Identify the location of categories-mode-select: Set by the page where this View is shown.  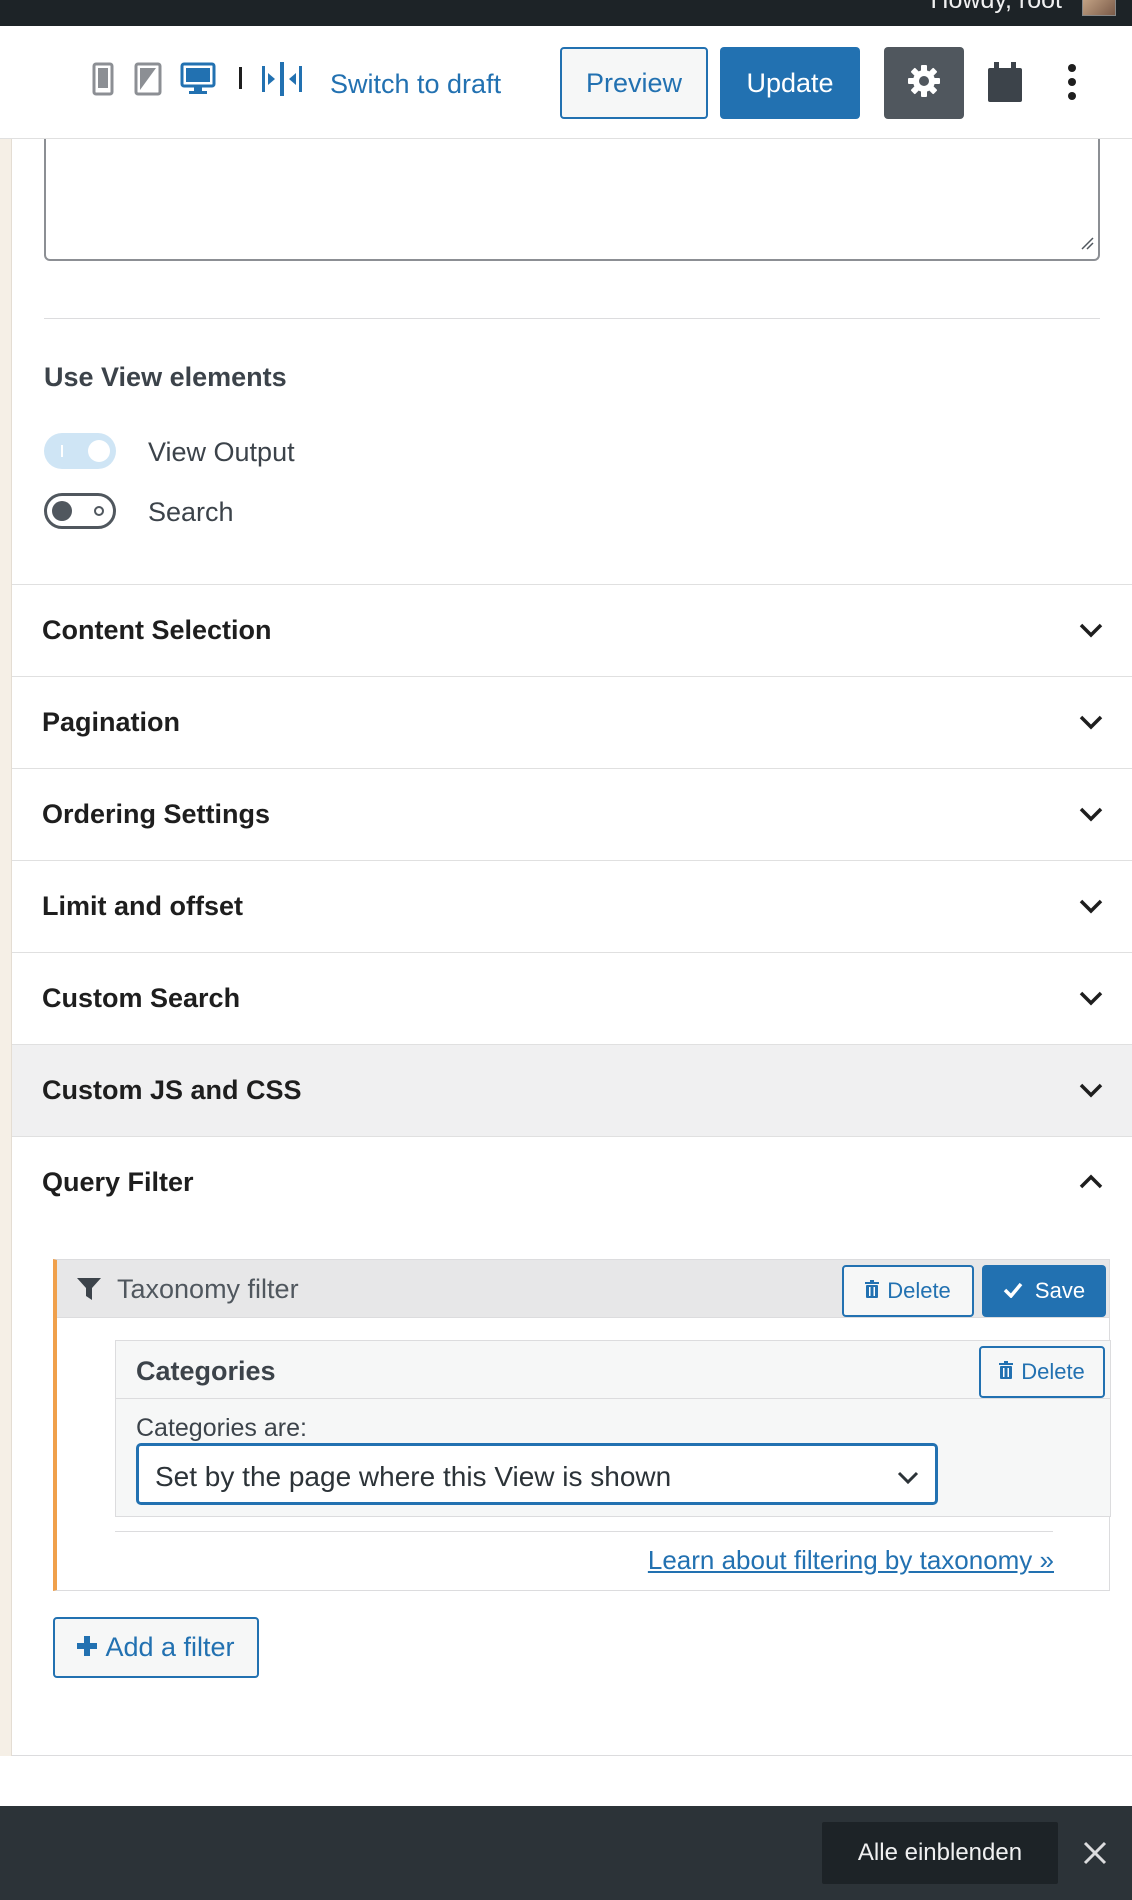
(537, 1474).